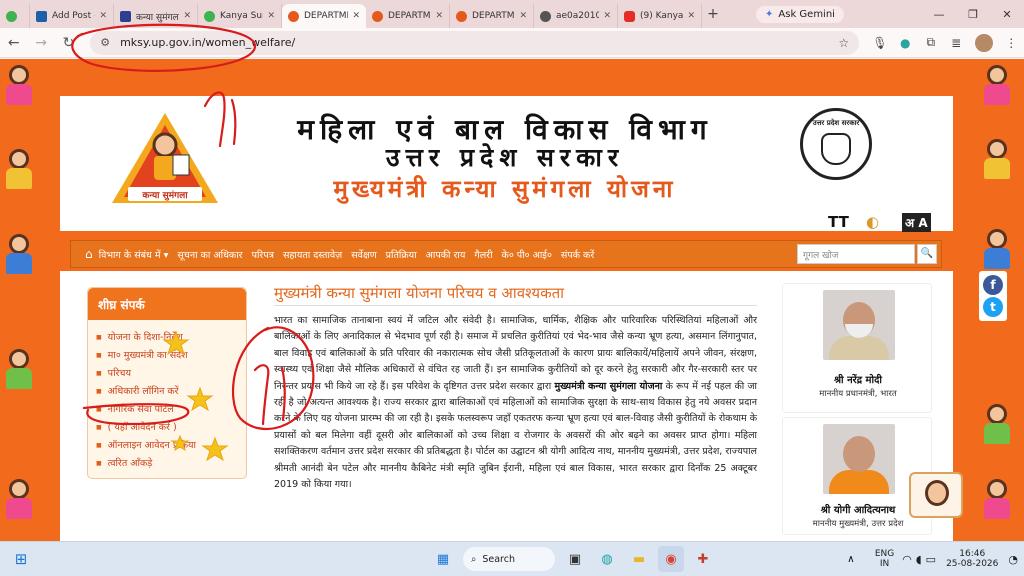 This screenshot has width=1024, height=576. Describe the element at coordinates (498, 559) in the screenshot. I see `taskbar-search-label: Search` at that location.